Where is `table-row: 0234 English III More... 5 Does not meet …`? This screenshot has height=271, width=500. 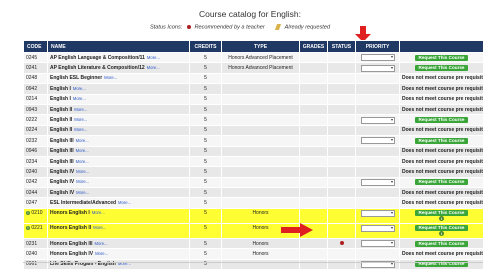 table-row: 0234 English III More... 5 Does not meet … is located at coordinates (253, 161).